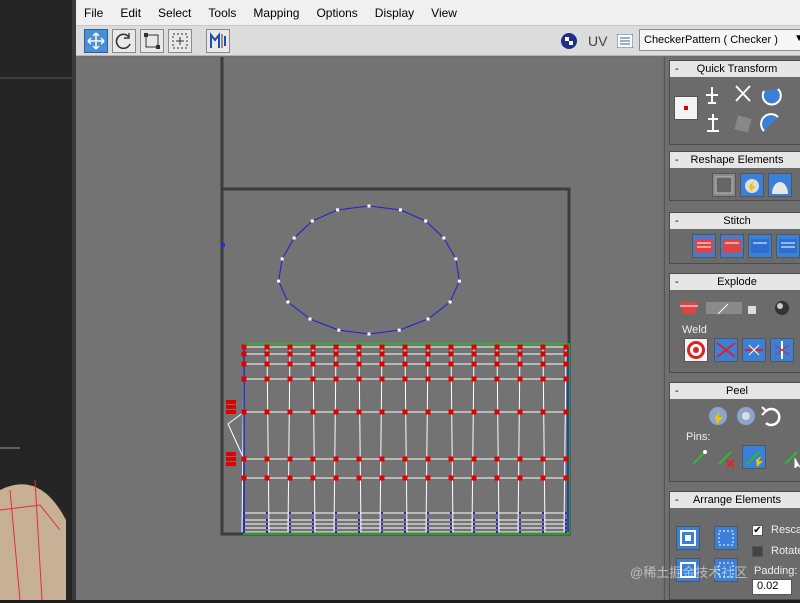 The height and width of the screenshot is (603, 800). I want to click on stitch-source-button, so click(732, 246).